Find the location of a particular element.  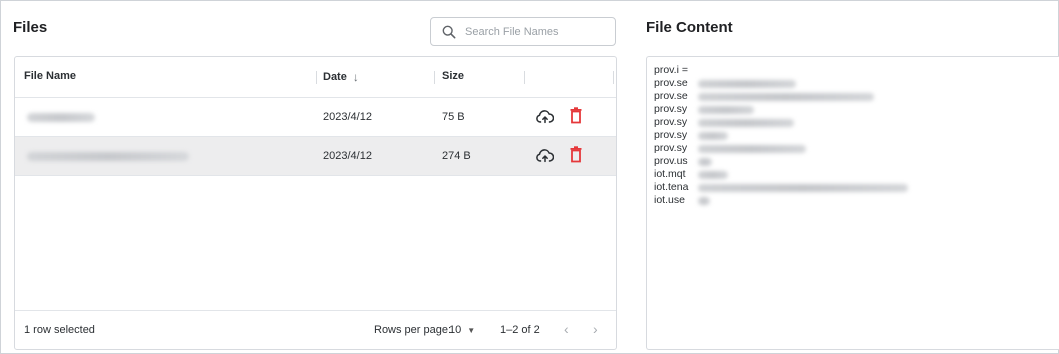

column-header-file-name: File Name is located at coordinates (50, 76).